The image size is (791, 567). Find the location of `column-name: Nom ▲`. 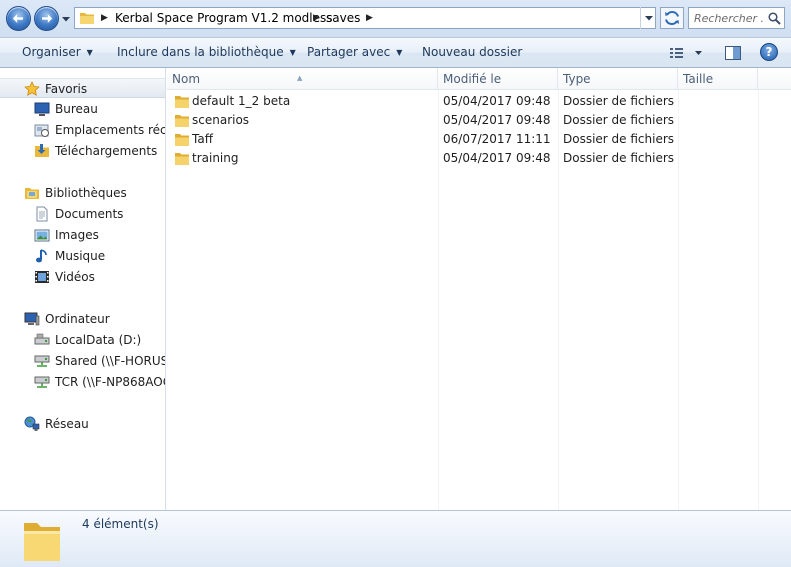

column-name: Nom ▲ is located at coordinates (302, 79).